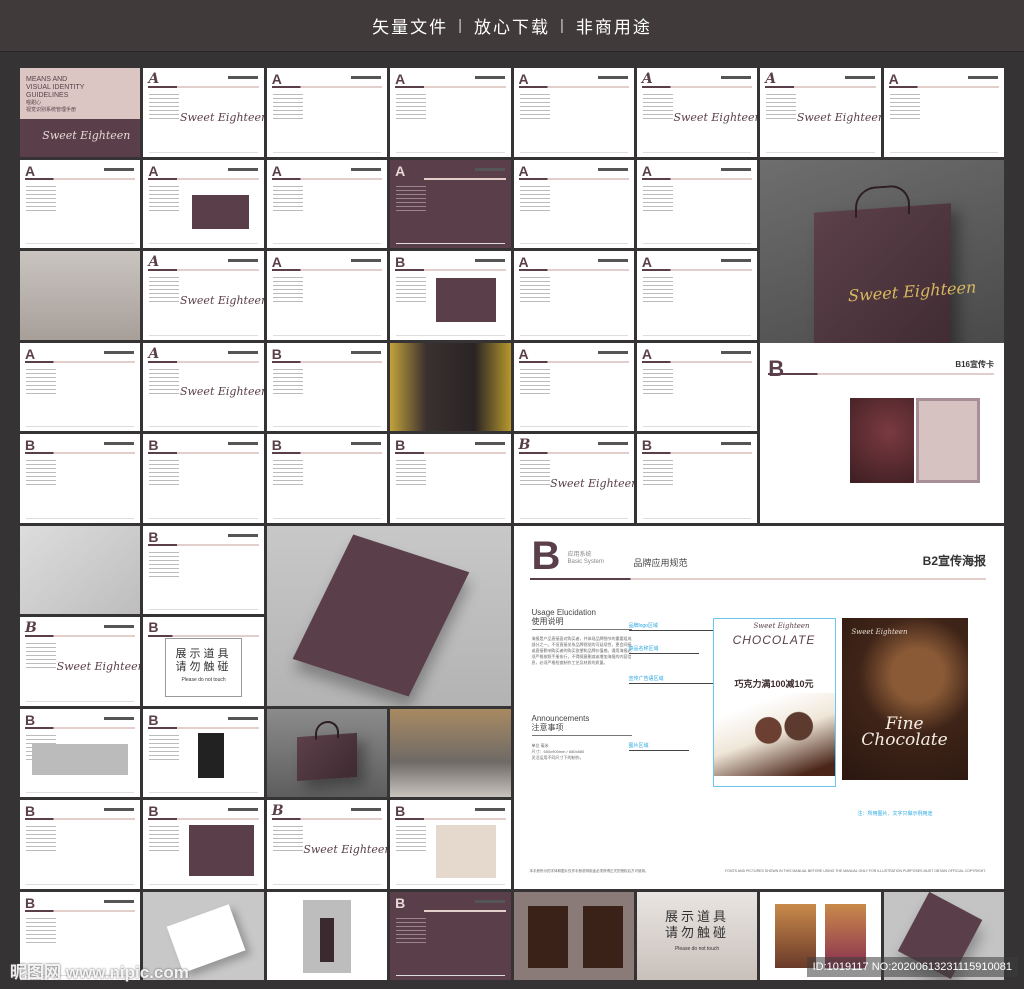  I want to click on acrylic-sign-photo: 展示道具 请勿触碰 Please do not touch, so click(697, 935).